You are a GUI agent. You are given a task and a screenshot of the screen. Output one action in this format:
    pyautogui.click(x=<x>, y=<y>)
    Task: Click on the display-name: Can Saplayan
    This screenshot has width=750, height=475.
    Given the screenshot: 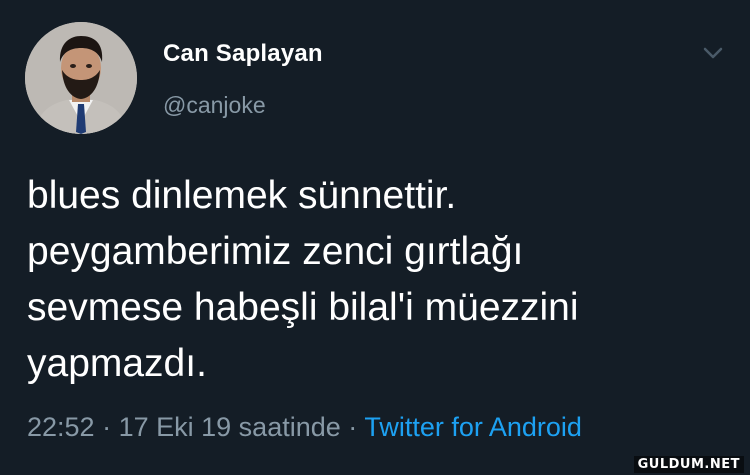 What is the action you would take?
    pyautogui.click(x=243, y=54)
    